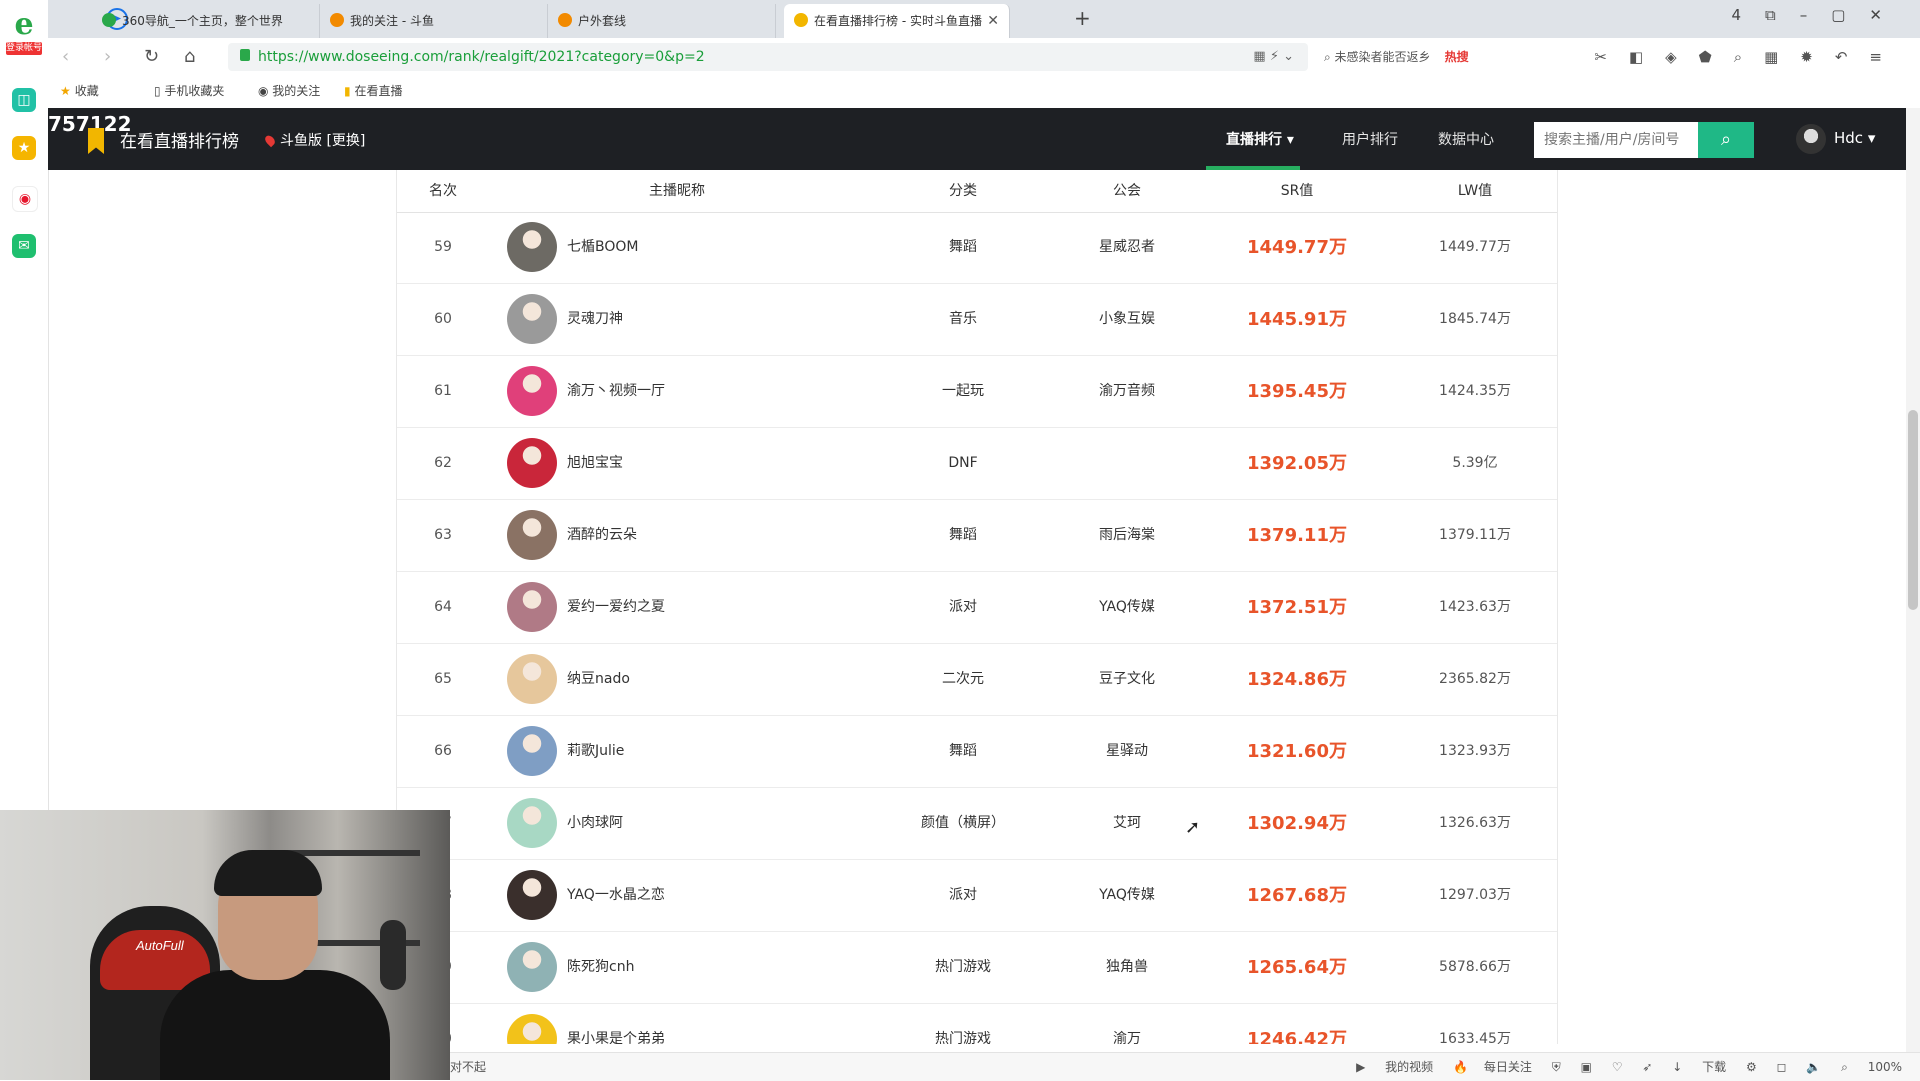  I want to click on table-row: 59 七楯BOOM 舞蹈 星威忍者 1449.77万 1449.77万, so click(977, 248).